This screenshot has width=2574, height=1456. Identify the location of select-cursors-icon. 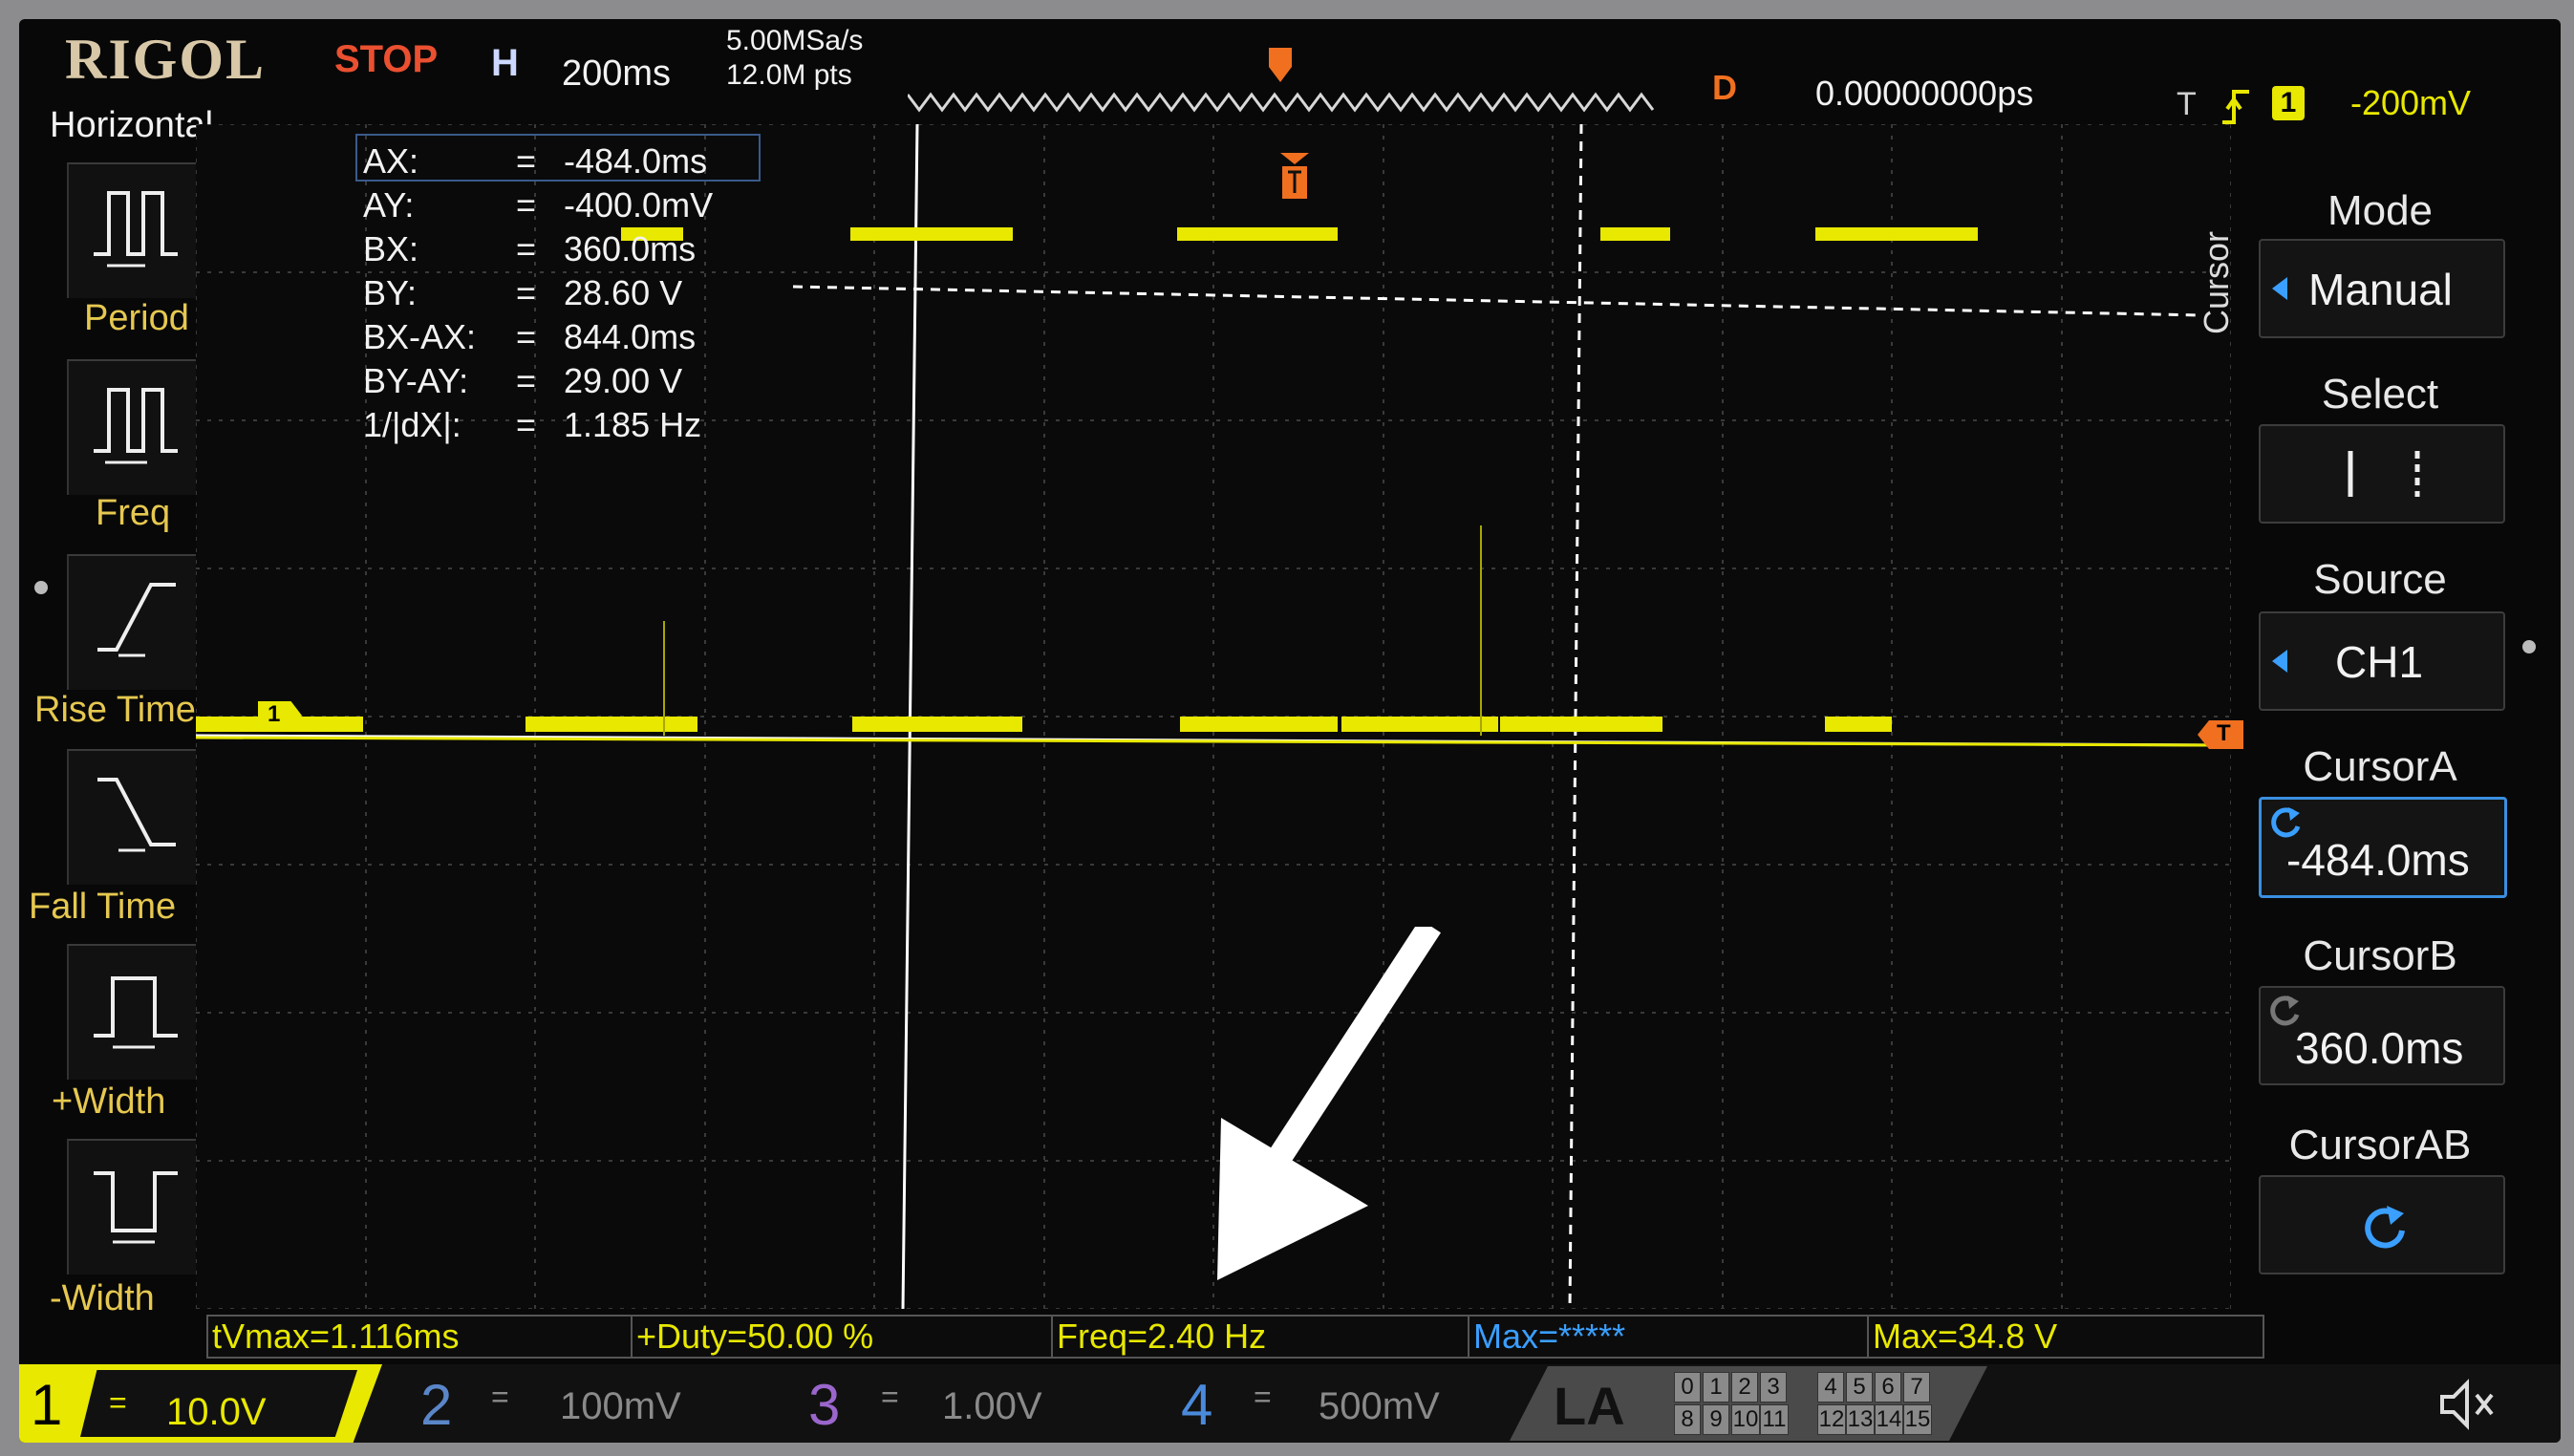
(2384, 474).